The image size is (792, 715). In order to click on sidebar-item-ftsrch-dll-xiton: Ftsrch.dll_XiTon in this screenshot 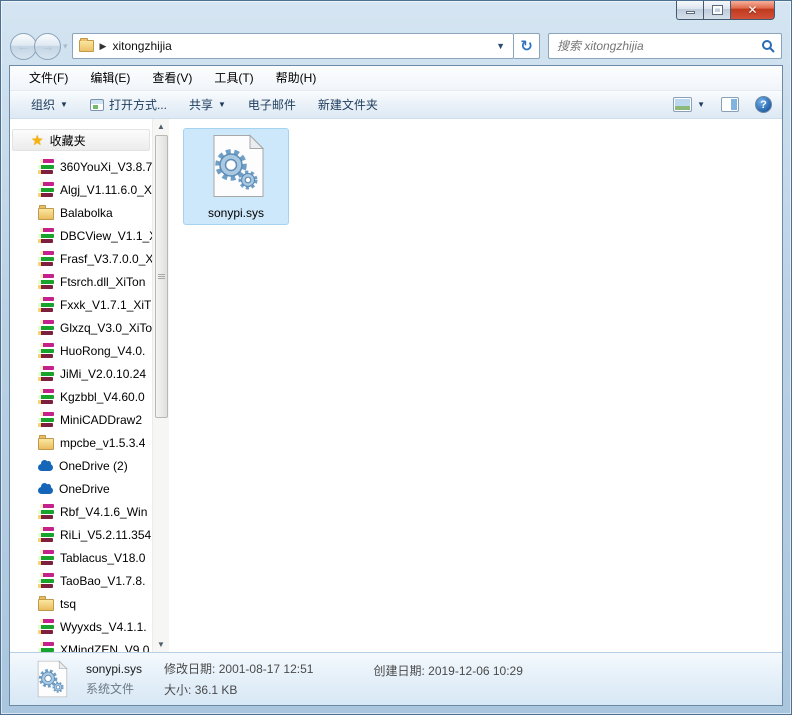, I will do `click(81, 281)`.